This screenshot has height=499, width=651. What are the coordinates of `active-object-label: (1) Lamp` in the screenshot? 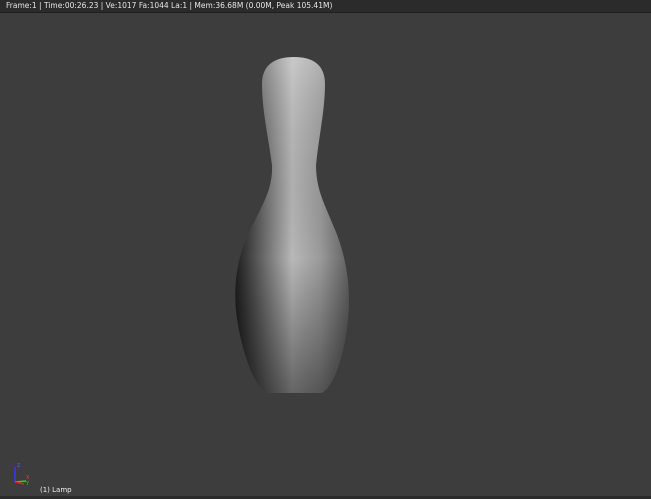 It's located at (56, 490).